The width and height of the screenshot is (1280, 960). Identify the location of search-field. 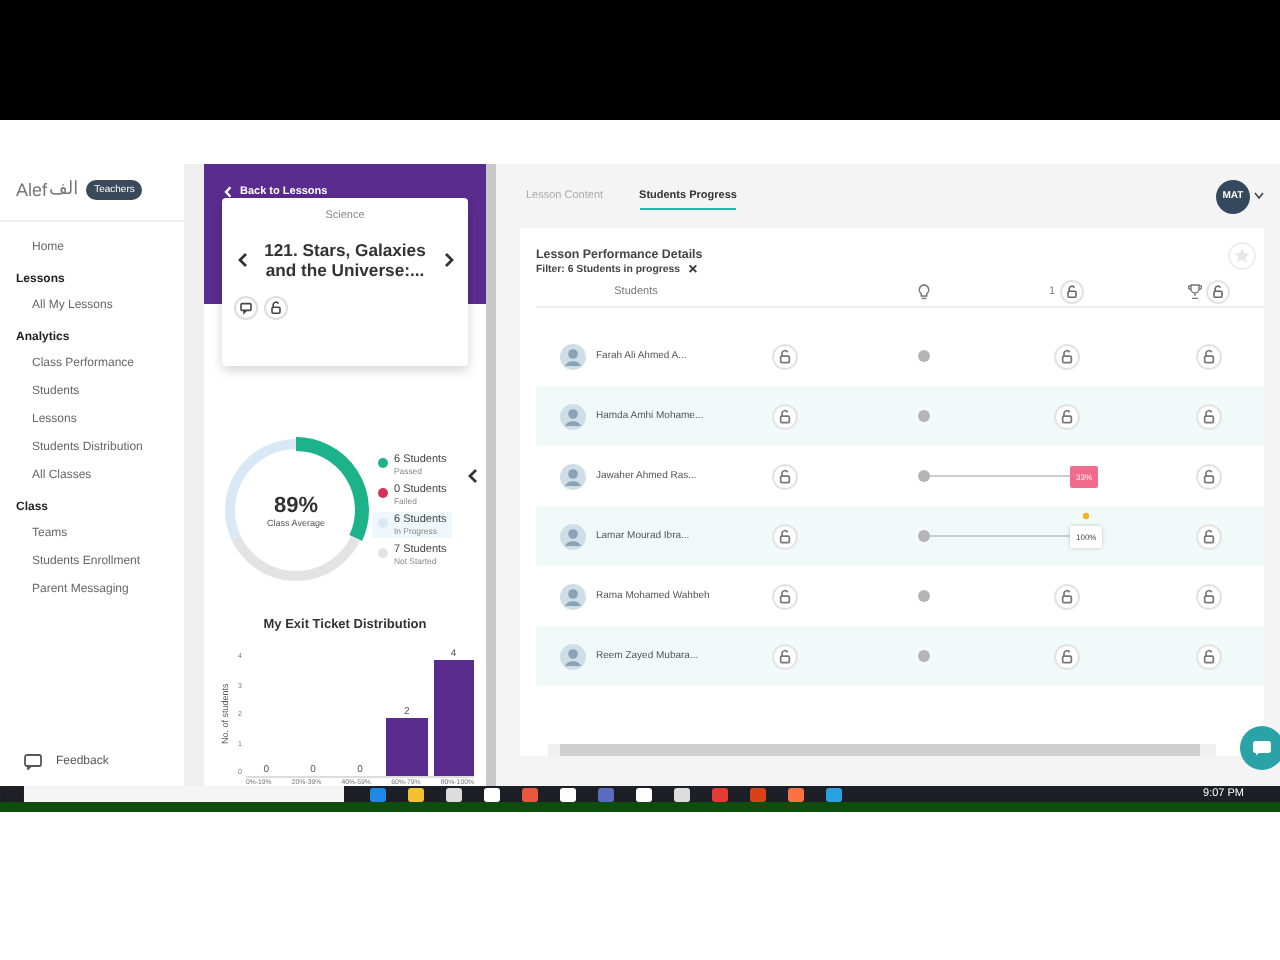
(184, 794).